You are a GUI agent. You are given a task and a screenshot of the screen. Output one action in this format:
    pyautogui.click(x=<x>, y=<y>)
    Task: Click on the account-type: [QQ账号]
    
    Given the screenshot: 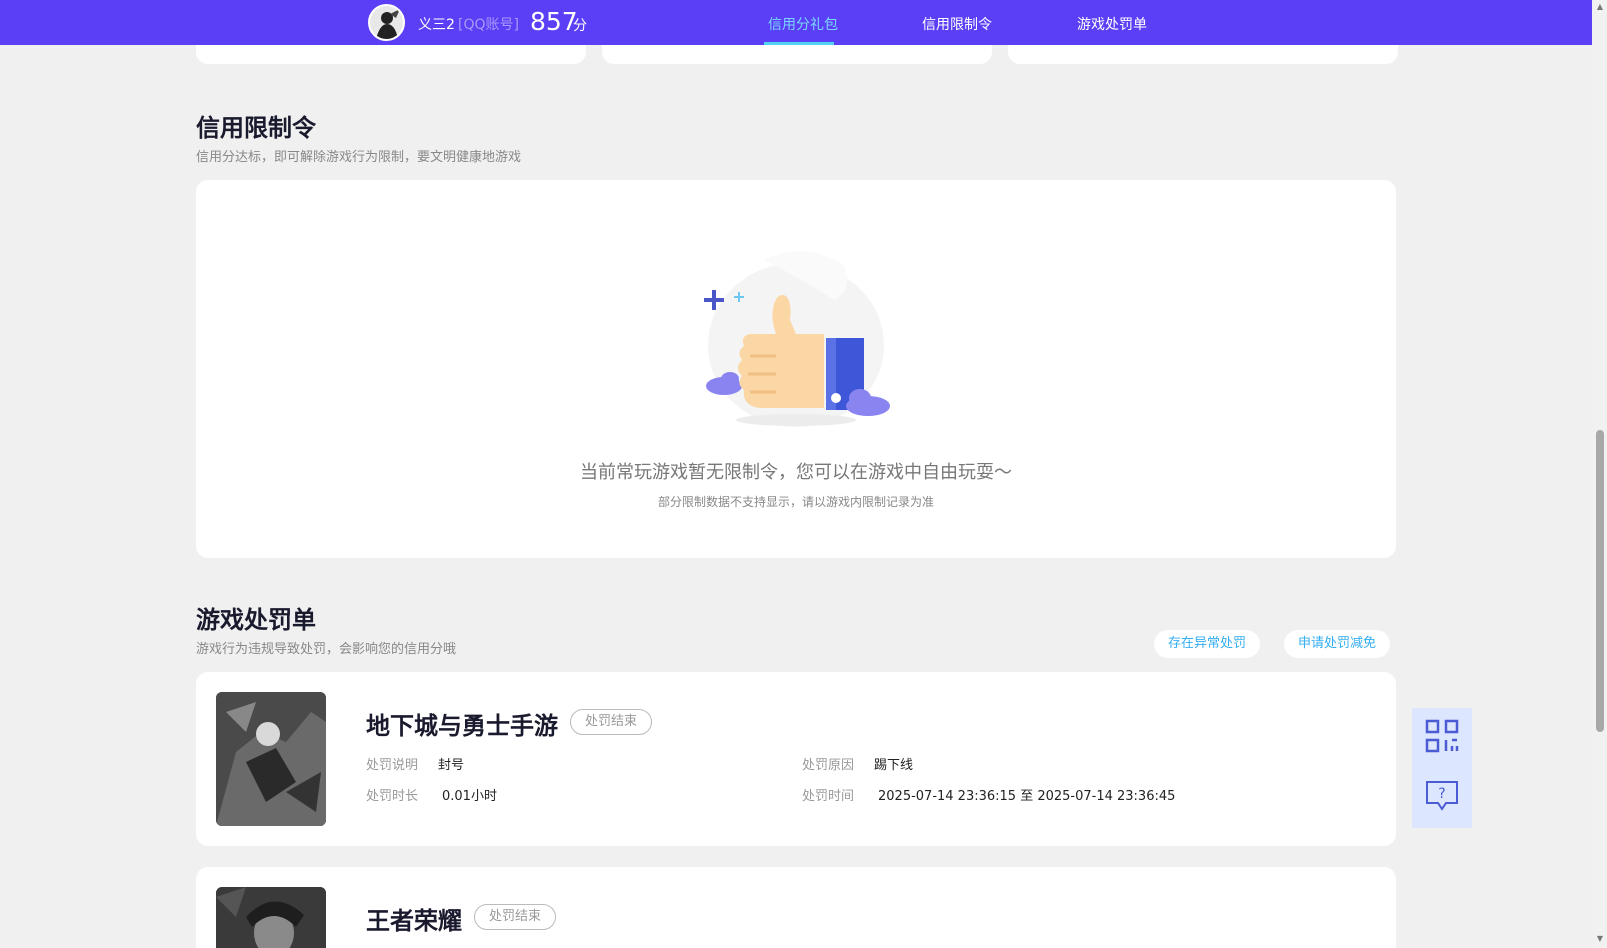 What is the action you would take?
    pyautogui.click(x=488, y=25)
    